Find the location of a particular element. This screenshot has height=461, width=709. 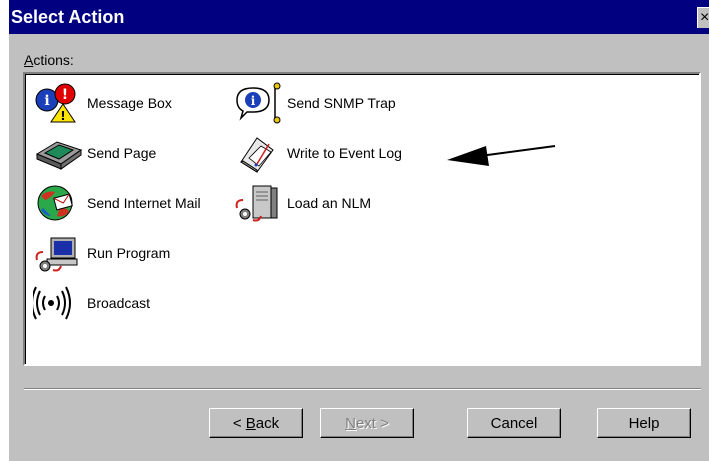

action-item-broadcast: Broadcast is located at coordinates (91, 303).